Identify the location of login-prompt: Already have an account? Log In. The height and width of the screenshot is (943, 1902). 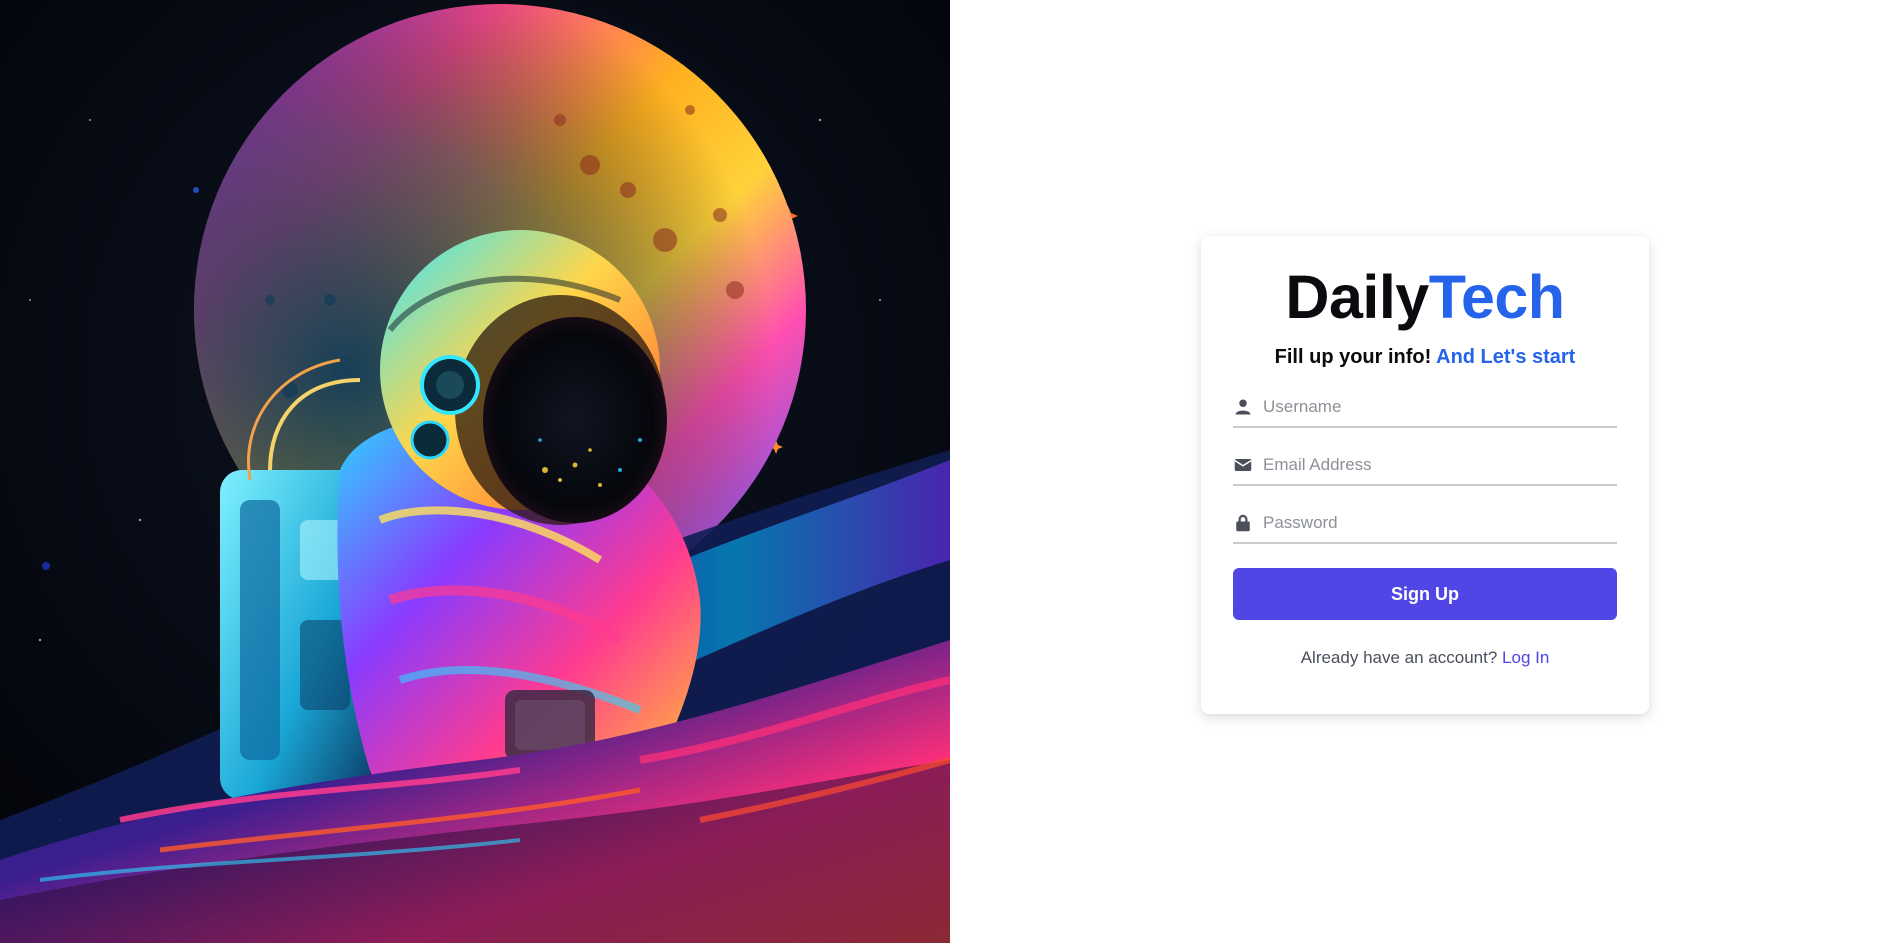
(1425, 658).